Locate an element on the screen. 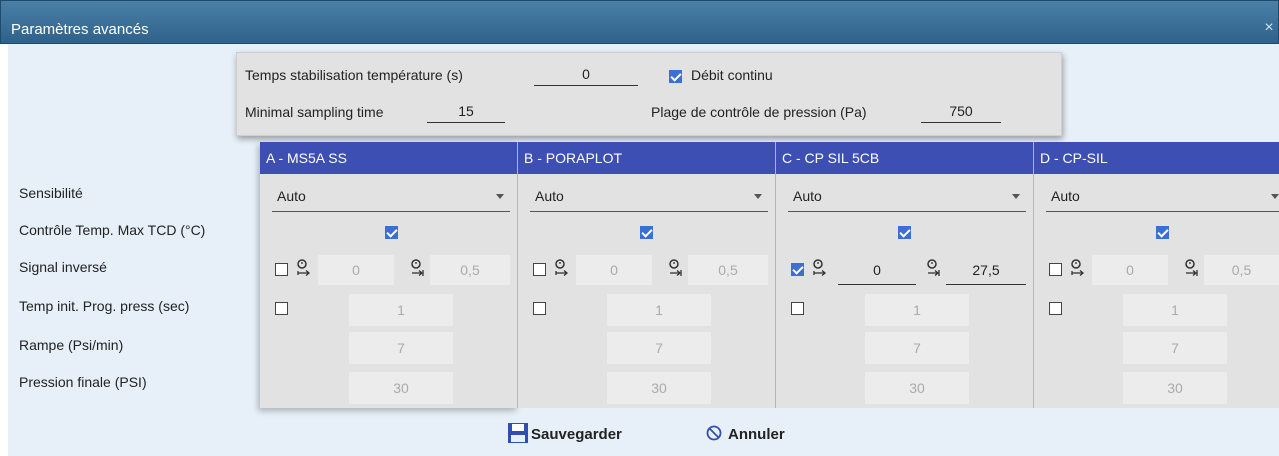 This screenshot has height=456, width=1279. channel-header: D - CP-SIL is located at coordinates (1156, 158).